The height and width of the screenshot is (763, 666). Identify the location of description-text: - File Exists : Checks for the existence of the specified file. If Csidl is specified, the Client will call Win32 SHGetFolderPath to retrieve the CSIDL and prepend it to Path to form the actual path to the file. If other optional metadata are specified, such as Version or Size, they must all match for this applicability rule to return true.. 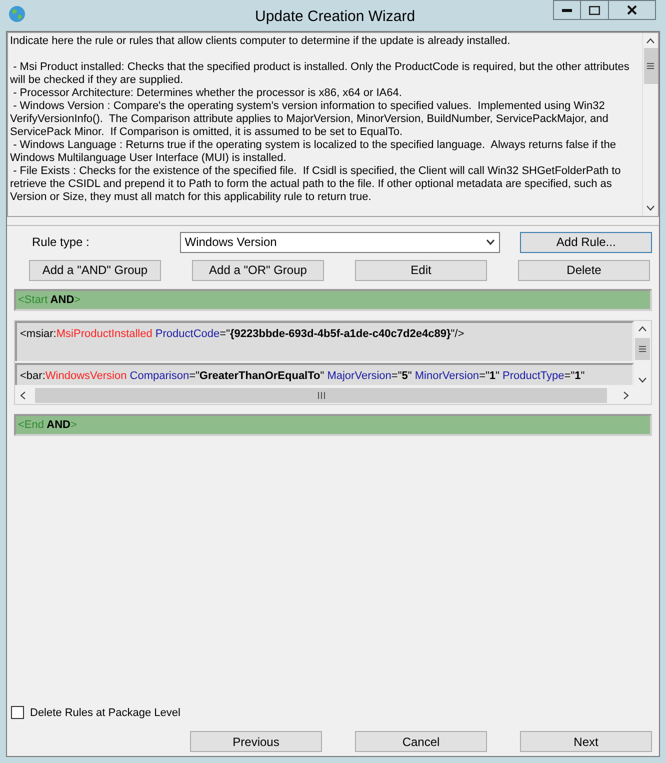
(316, 184).